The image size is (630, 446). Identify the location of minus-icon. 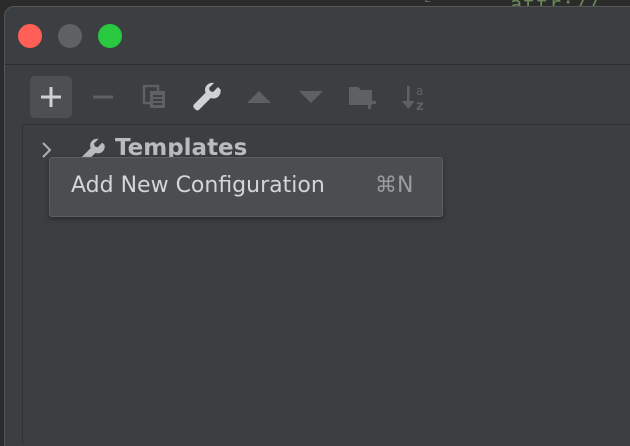
(103, 97).